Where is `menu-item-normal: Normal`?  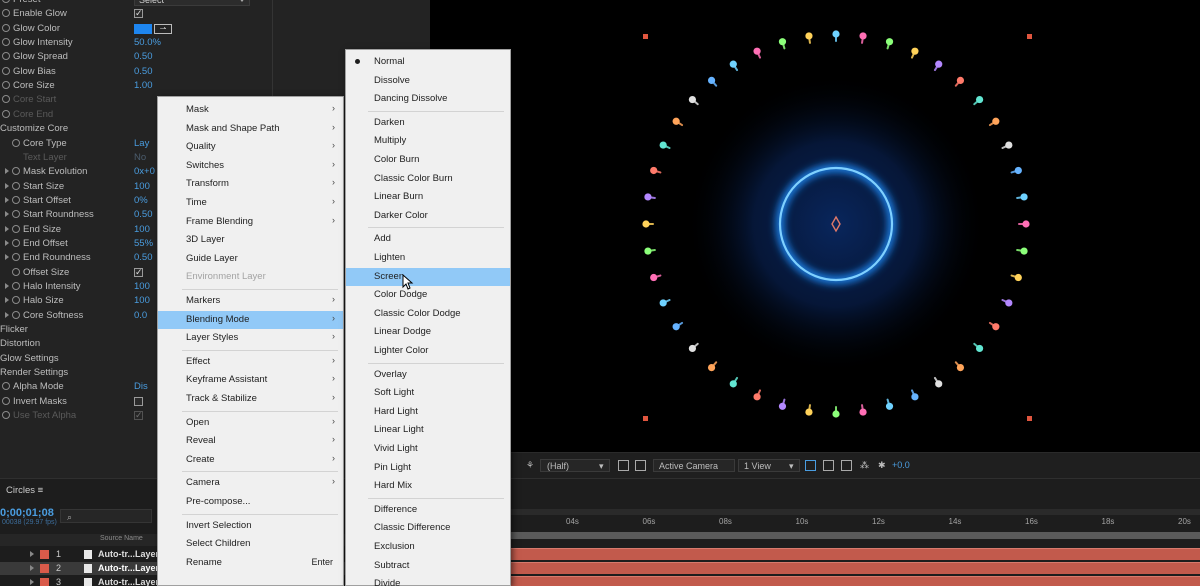
menu-item-normal: Normal is located at coordinates (428, 62).